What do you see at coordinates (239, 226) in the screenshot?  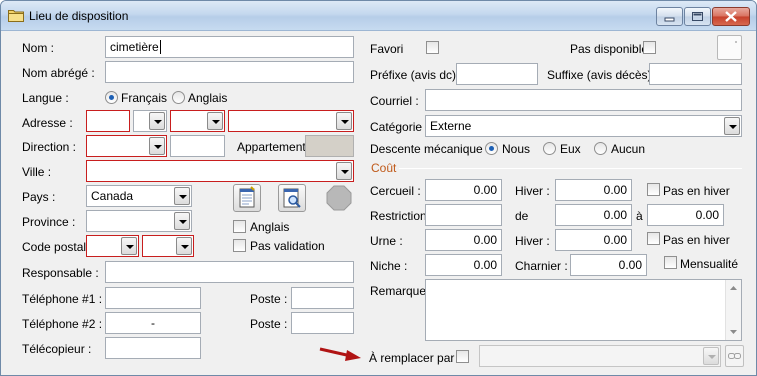 I see `anglais-checkbox` at bounding box center [239, 226].